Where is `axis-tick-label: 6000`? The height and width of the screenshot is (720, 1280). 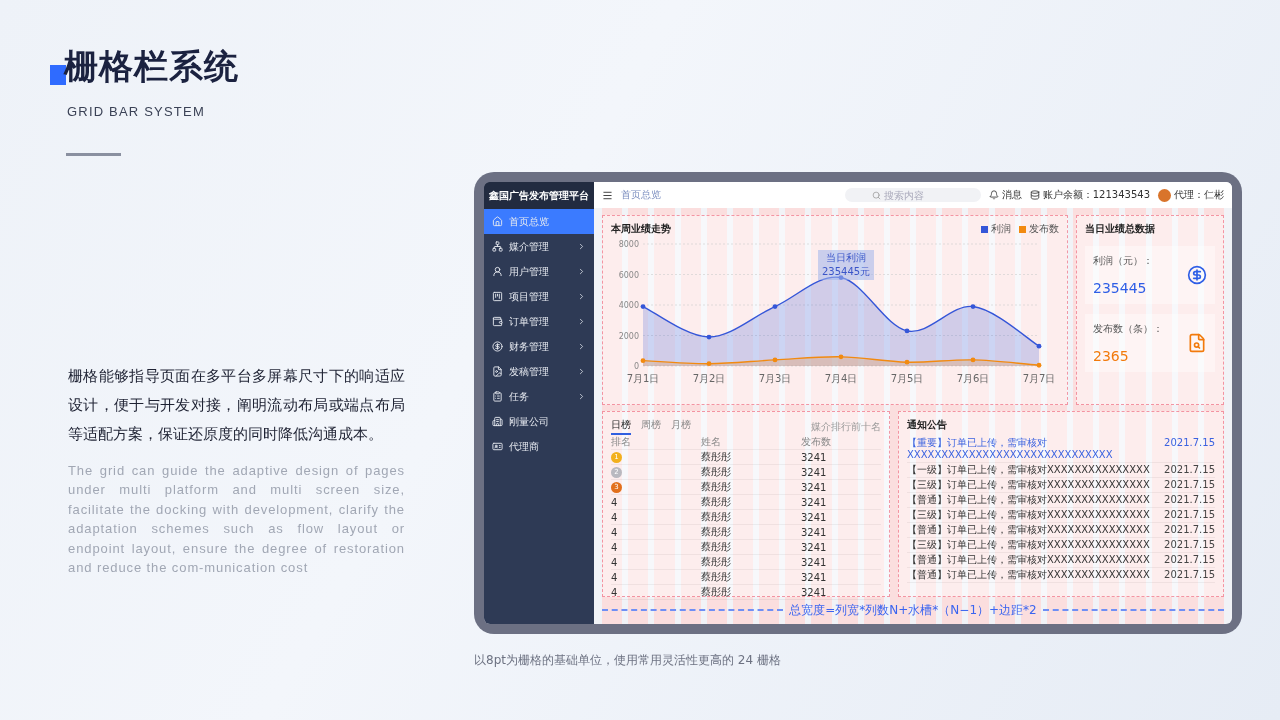
axis-tick-label: 6000 is located at coordinates (628, 275).